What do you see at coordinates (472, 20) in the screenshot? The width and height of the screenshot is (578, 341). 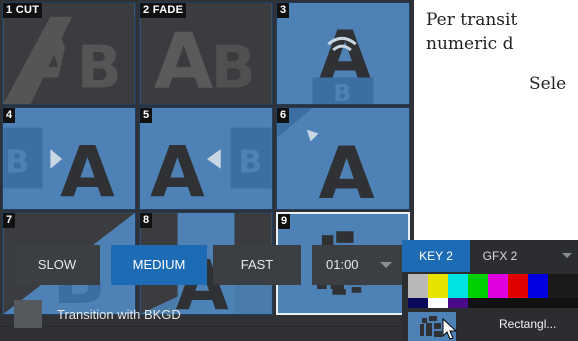 I see `doc-text-line-1: Per transit` at bounding box center [472, 20].